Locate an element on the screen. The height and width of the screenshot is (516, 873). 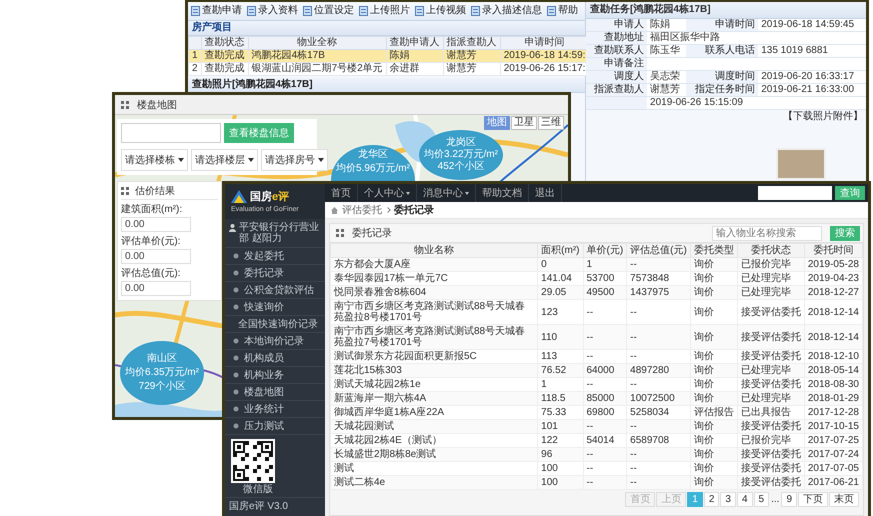
page-button: 3 is located at coordinates (728, 499).